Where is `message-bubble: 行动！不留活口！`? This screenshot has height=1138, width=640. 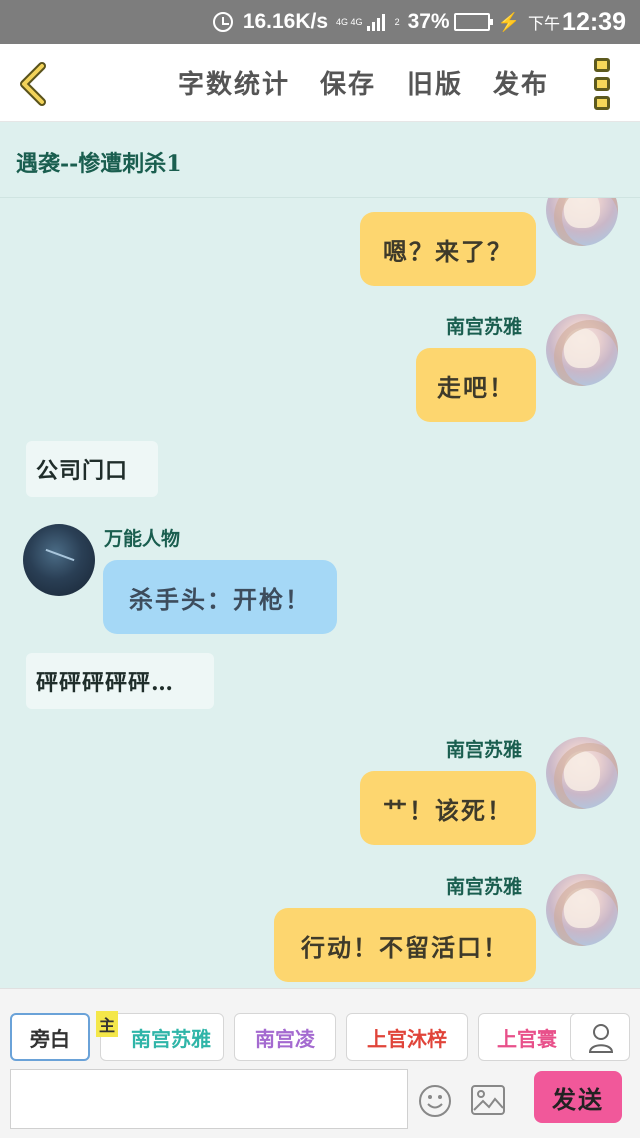 message-bubble: 行动！不留活口！ is located at coordinates (405, 945).